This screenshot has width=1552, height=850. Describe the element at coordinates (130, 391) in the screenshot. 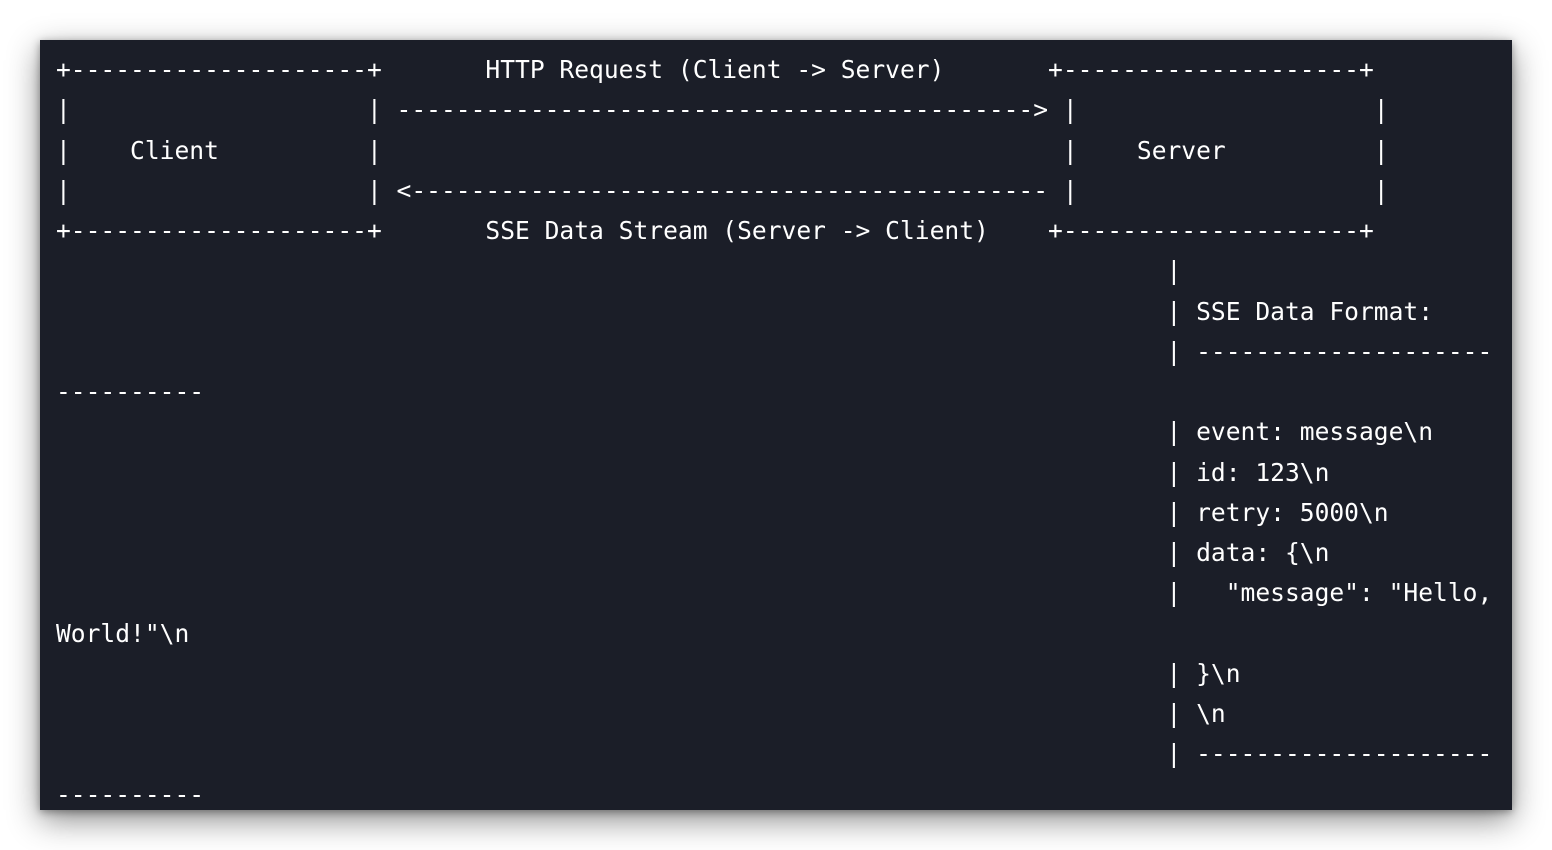

I see `diagram-line-format-rule-wrap: ----------` at that location.